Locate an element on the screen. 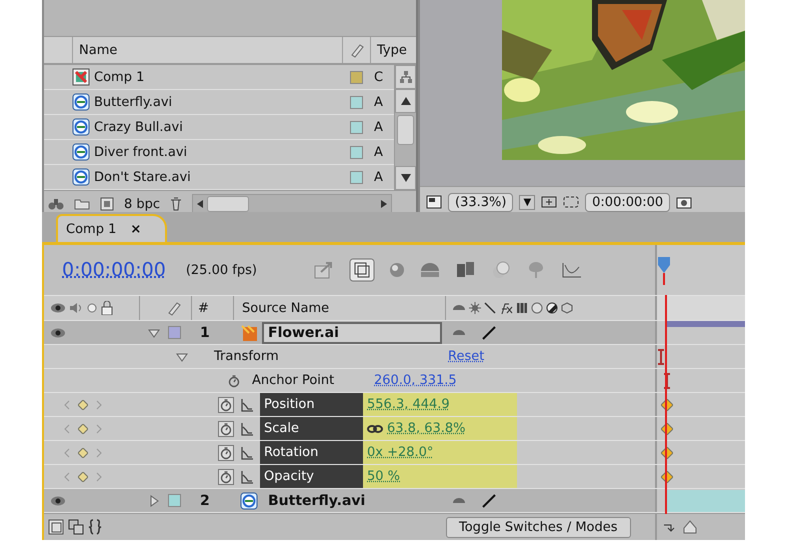  toggle-switches-modes-button: Toggle Switches / Modes is located at coordinates (538, 527).